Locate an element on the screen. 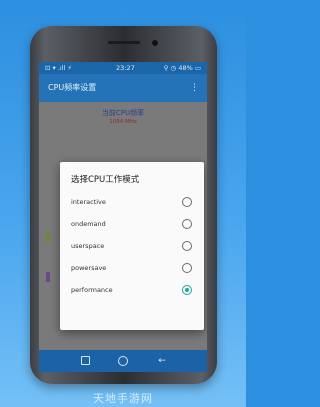 The image size is (320, 407). option-powersave: powersave is located at coordinates (132, 268).